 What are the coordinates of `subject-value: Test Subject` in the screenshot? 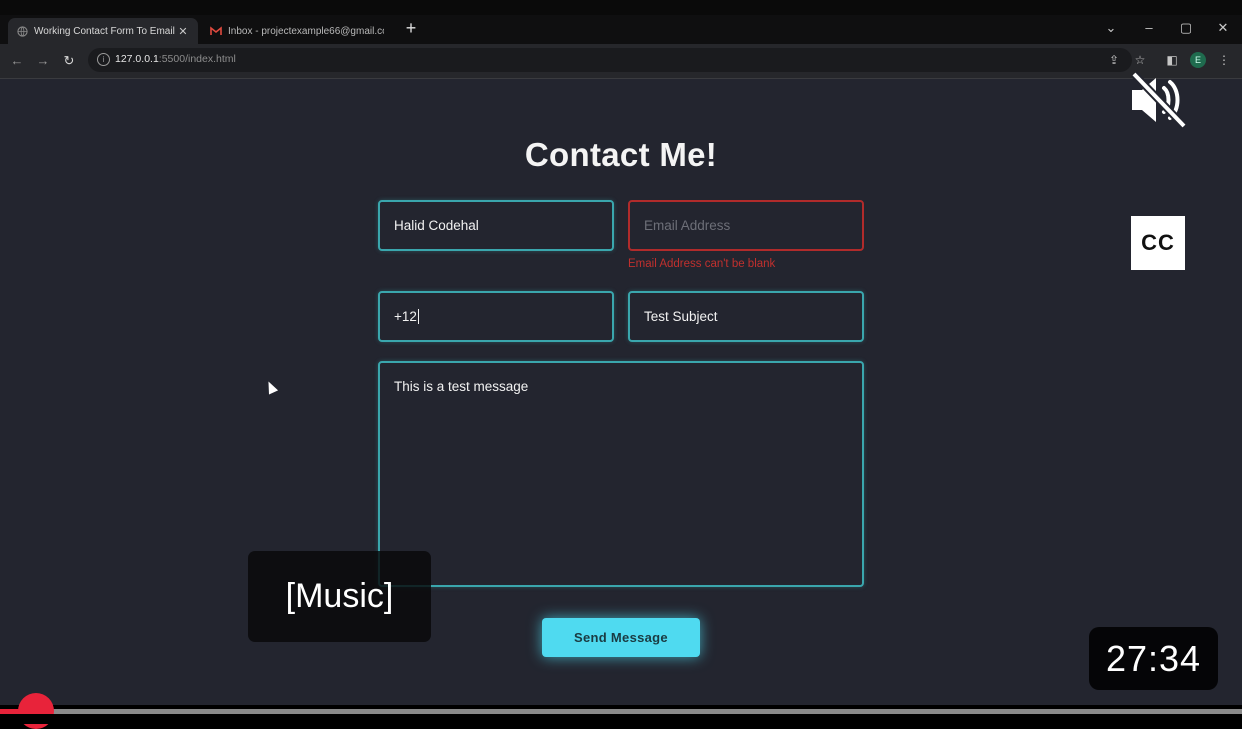 It's located at (681, 316).